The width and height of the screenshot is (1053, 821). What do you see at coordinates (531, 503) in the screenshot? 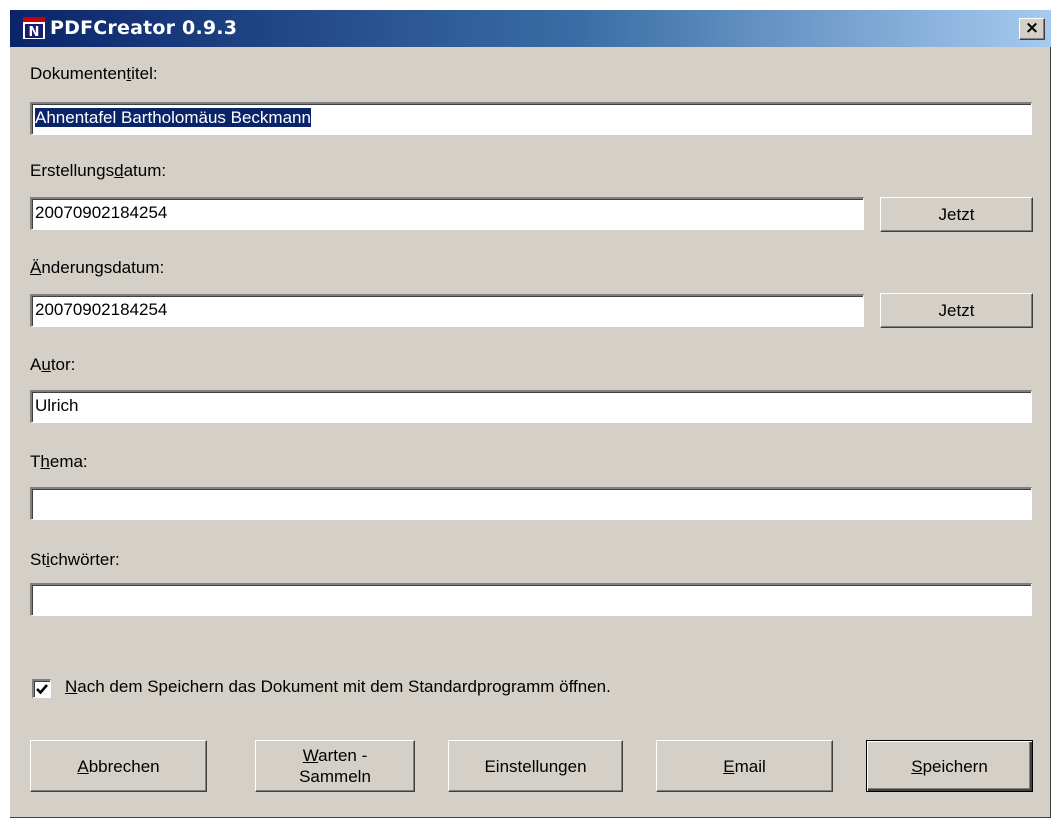
I see `subject-input` at bounding box center [531, 503].